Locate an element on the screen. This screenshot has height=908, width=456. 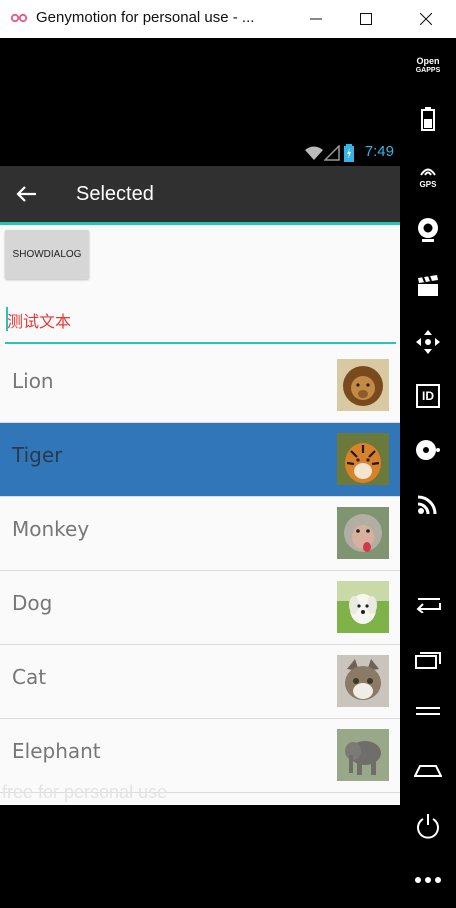
device-id-button: ID is located at coordinates (428, 396).